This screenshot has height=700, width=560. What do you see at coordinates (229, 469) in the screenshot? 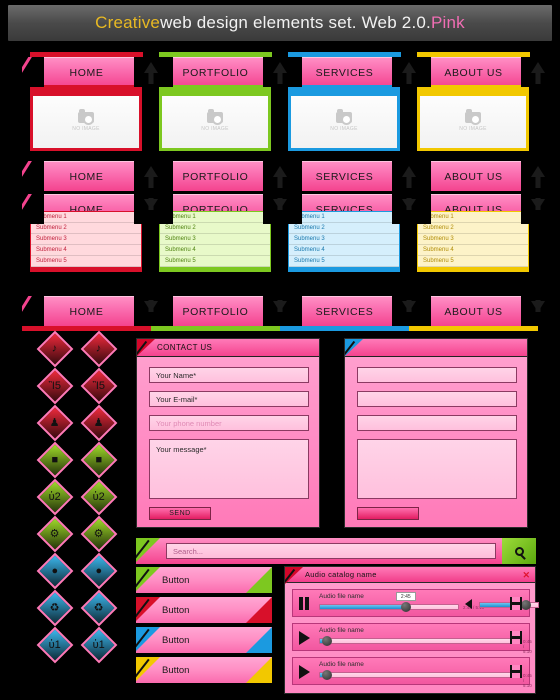
I see `message-field: Your message*` at bounding box center [229, 469].